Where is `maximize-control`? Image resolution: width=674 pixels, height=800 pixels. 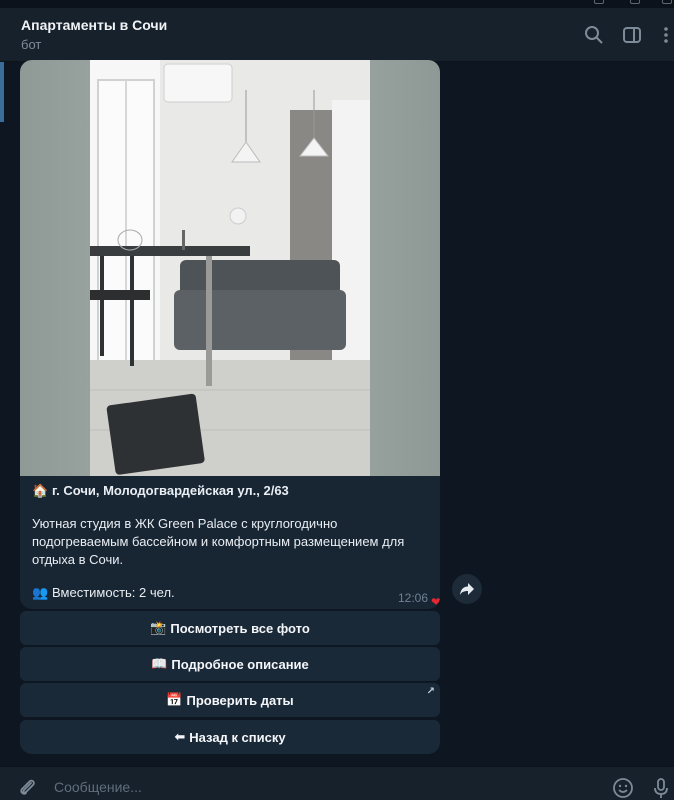 maximize-control is located at coordinates (635, 2).